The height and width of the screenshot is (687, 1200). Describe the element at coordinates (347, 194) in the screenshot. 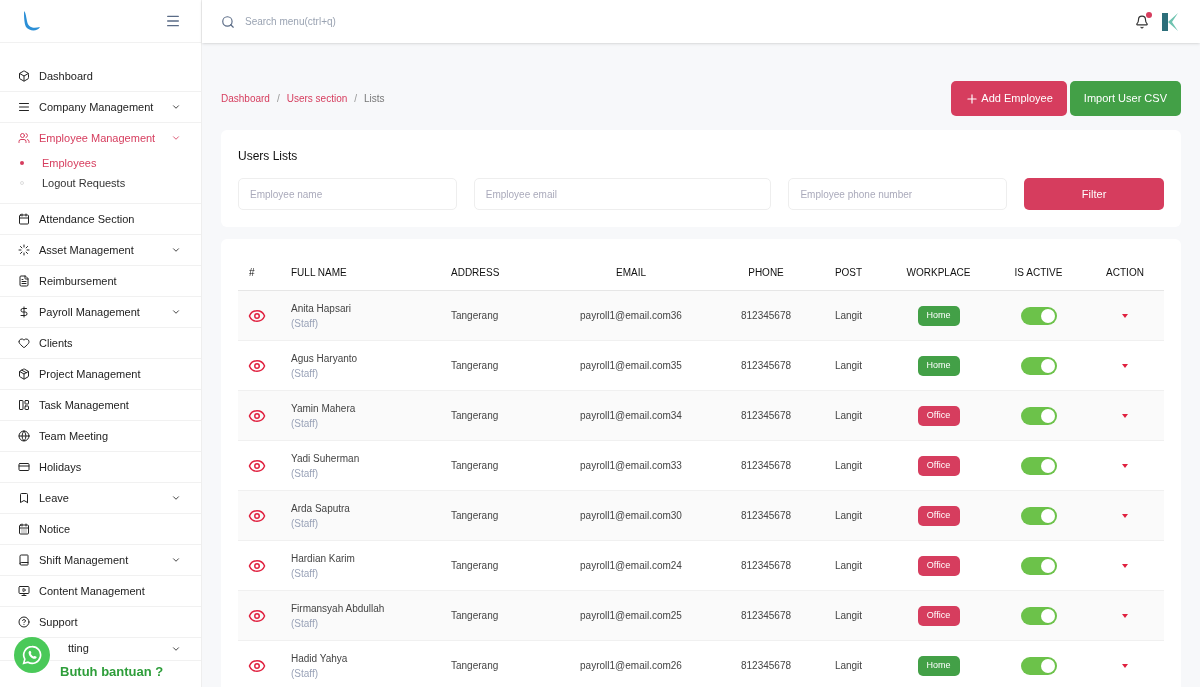

I see `filter-field: Employee name` at that location.